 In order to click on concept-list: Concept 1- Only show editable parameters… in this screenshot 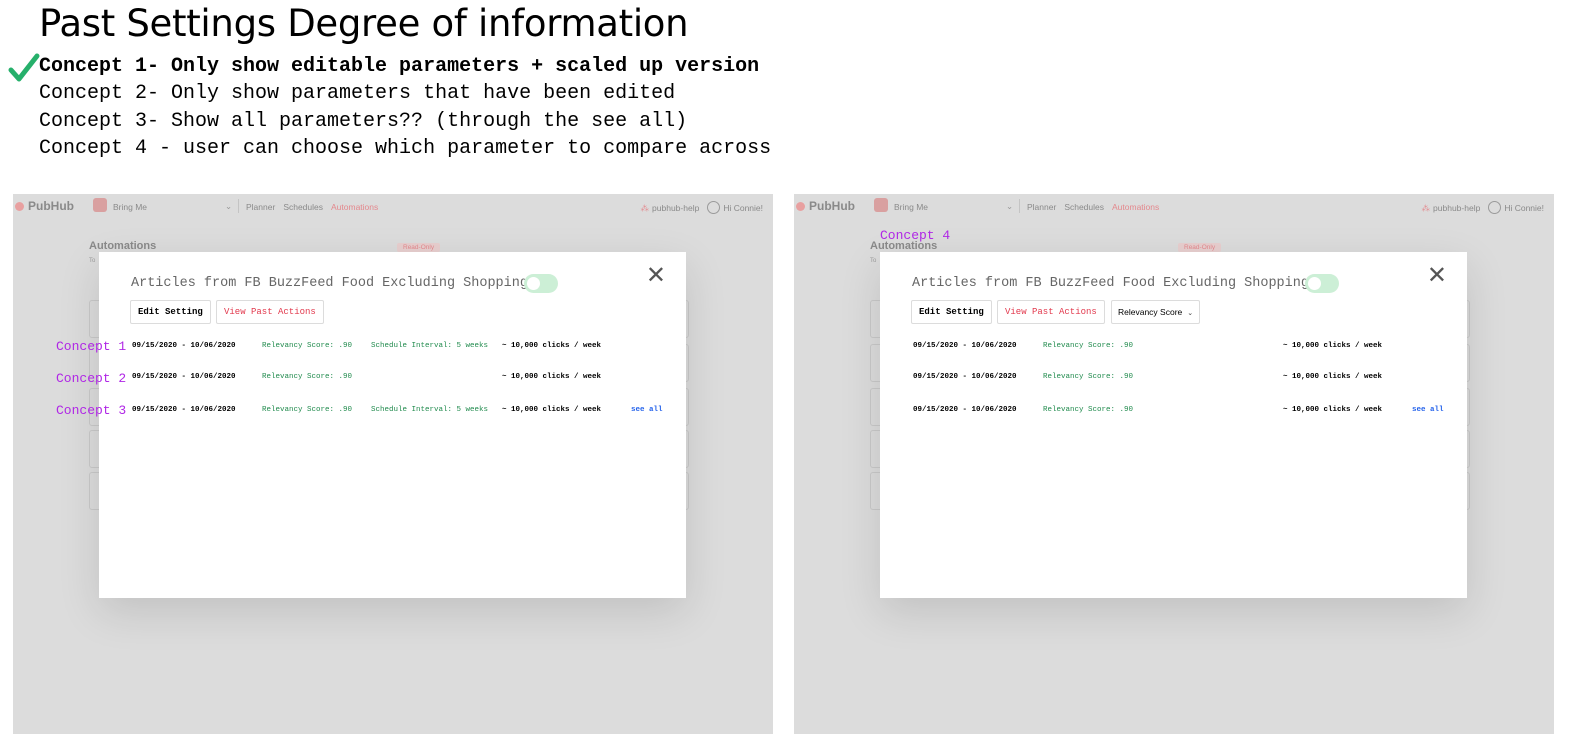, I will do `click(405, 107)`.